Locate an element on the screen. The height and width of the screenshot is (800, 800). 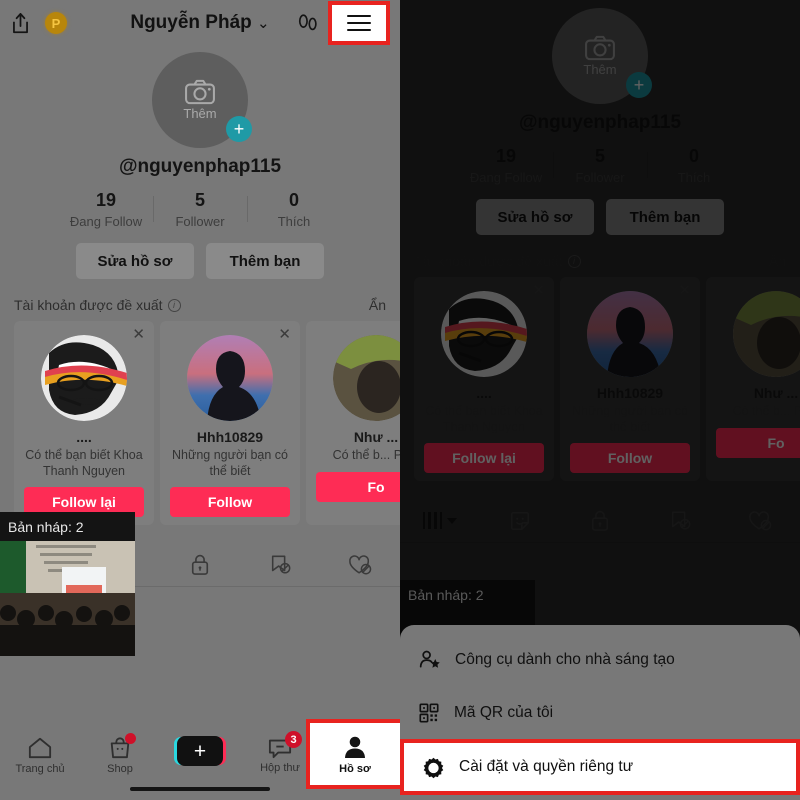
nav-create: + is located at coordinates (200, 751).